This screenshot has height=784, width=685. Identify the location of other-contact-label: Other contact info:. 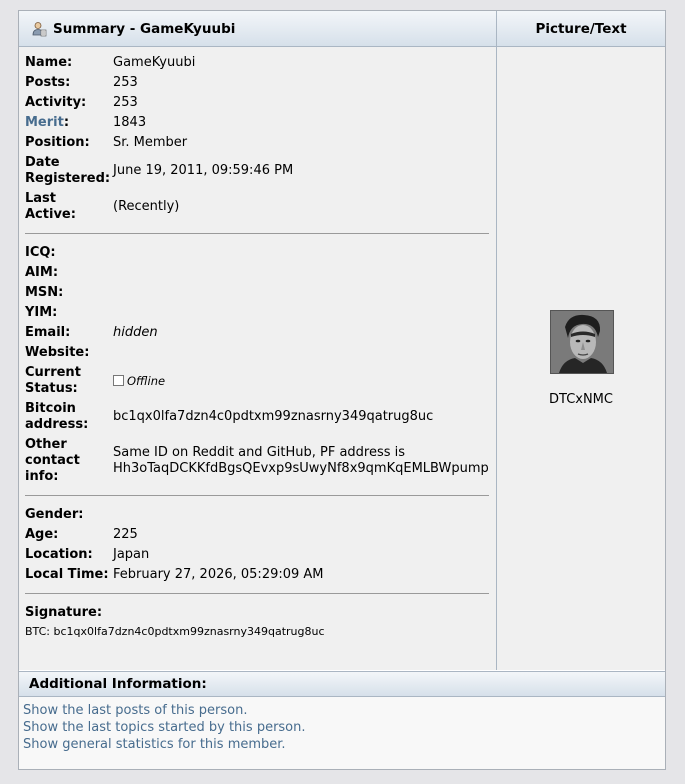
(70, 461).